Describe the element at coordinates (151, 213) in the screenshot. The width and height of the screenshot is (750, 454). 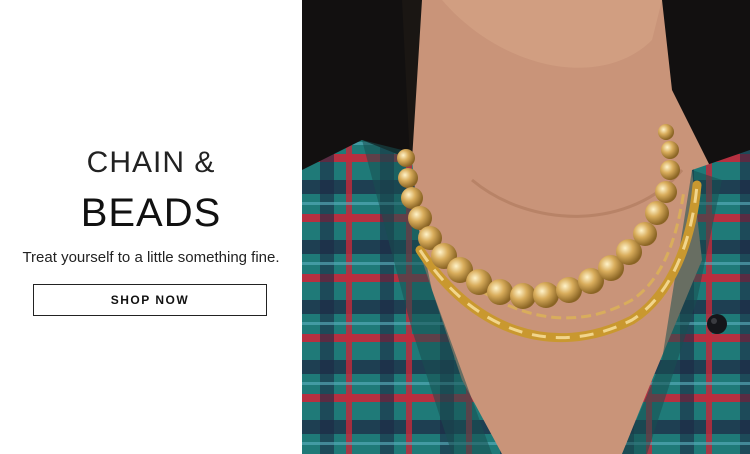
I see `promo-headline: BEADS` at that location.